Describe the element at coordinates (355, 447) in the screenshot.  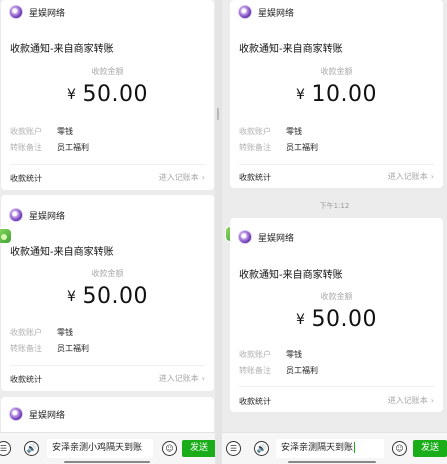
I see `text-caret` at that location.